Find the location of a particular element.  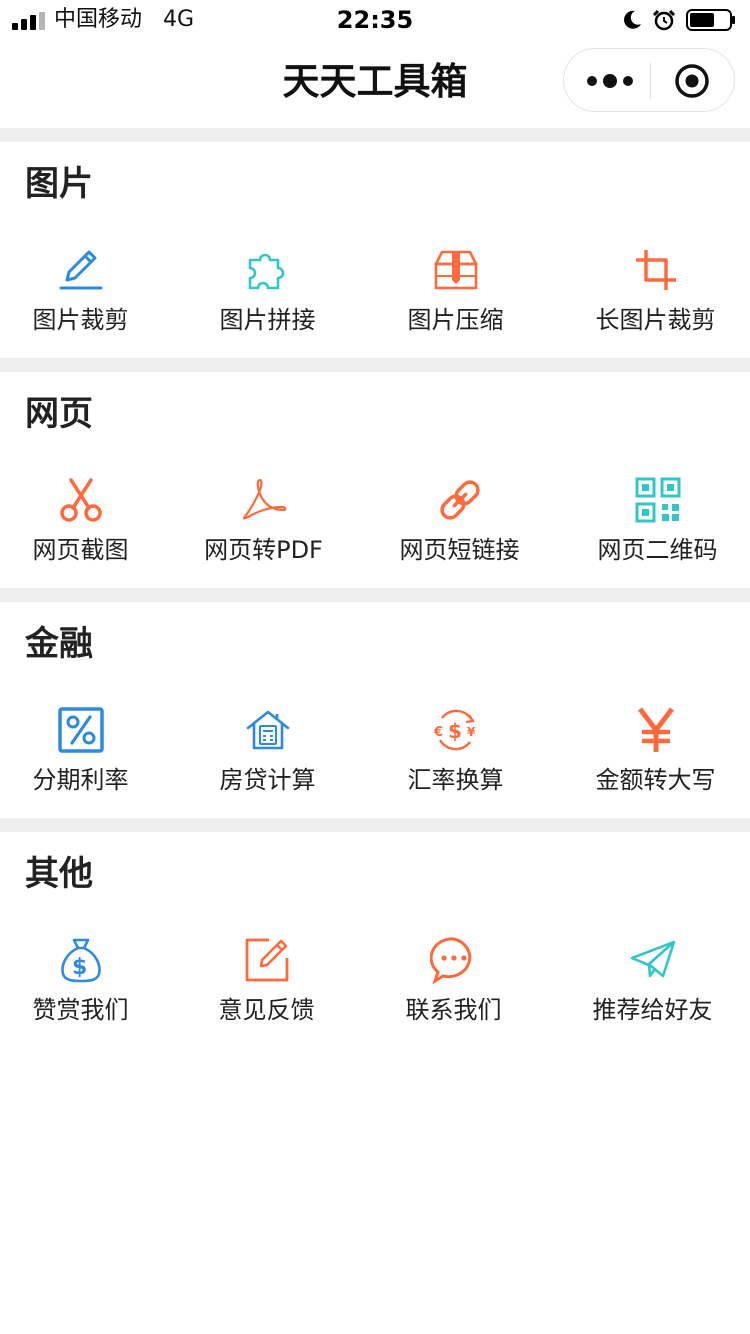

percent-icon is located at coordinates (80, 730).